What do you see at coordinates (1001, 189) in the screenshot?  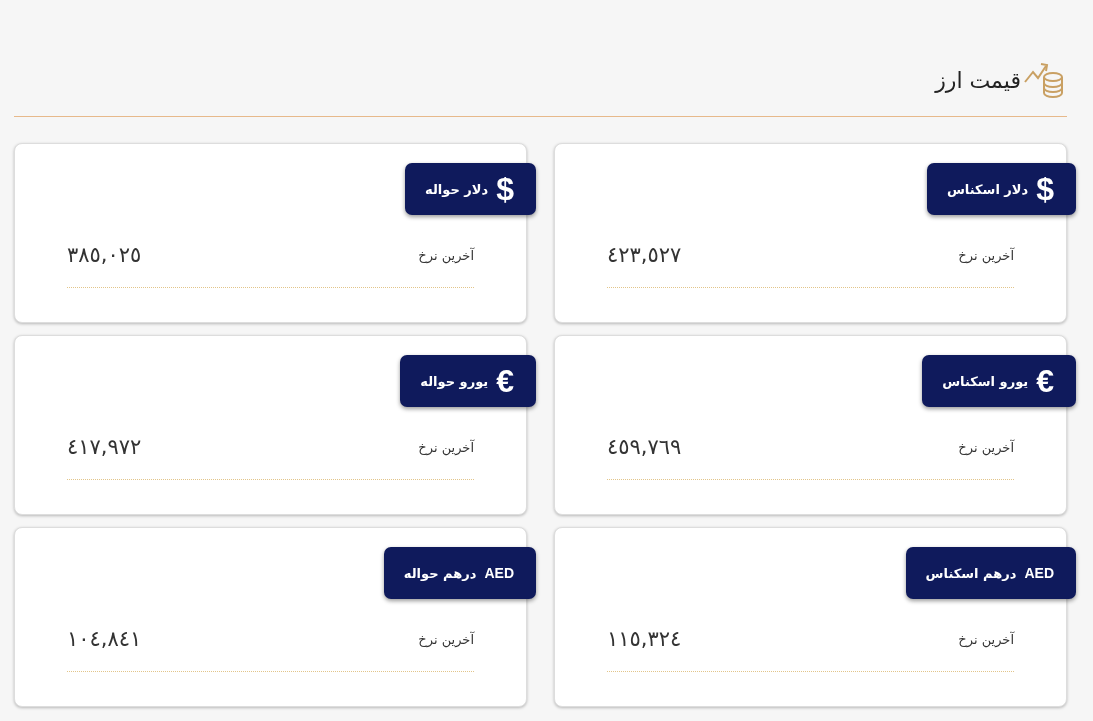 I see `currency-badge: $ دلار اسکناس` at bounding box center [1001, 189].